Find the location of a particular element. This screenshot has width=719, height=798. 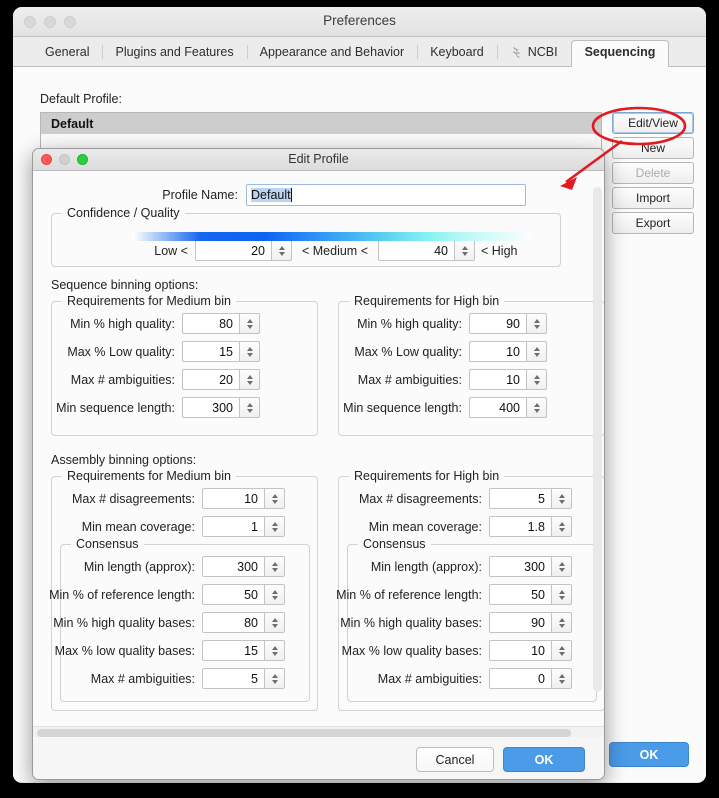

edit-view-button: Edit/View is located at coordinates (653, 123).